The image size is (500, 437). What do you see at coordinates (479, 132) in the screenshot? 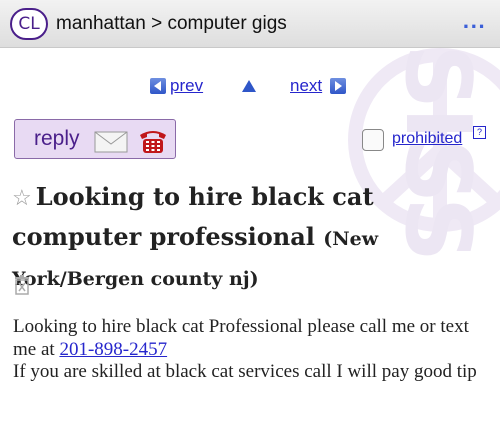
I see `help-icon: ?` at bounding box center [479, 132].